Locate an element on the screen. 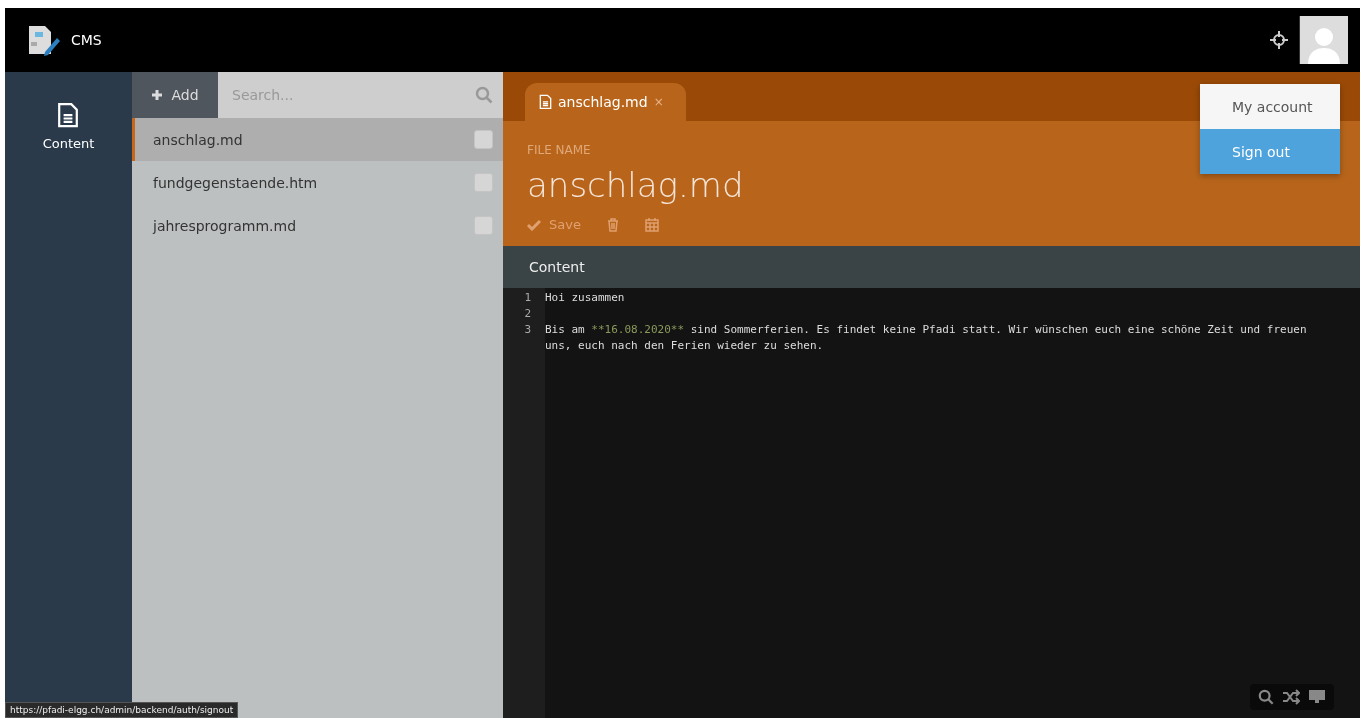 The image size is (1367, 718). user-avatar is located at coordinates (1323, 40).